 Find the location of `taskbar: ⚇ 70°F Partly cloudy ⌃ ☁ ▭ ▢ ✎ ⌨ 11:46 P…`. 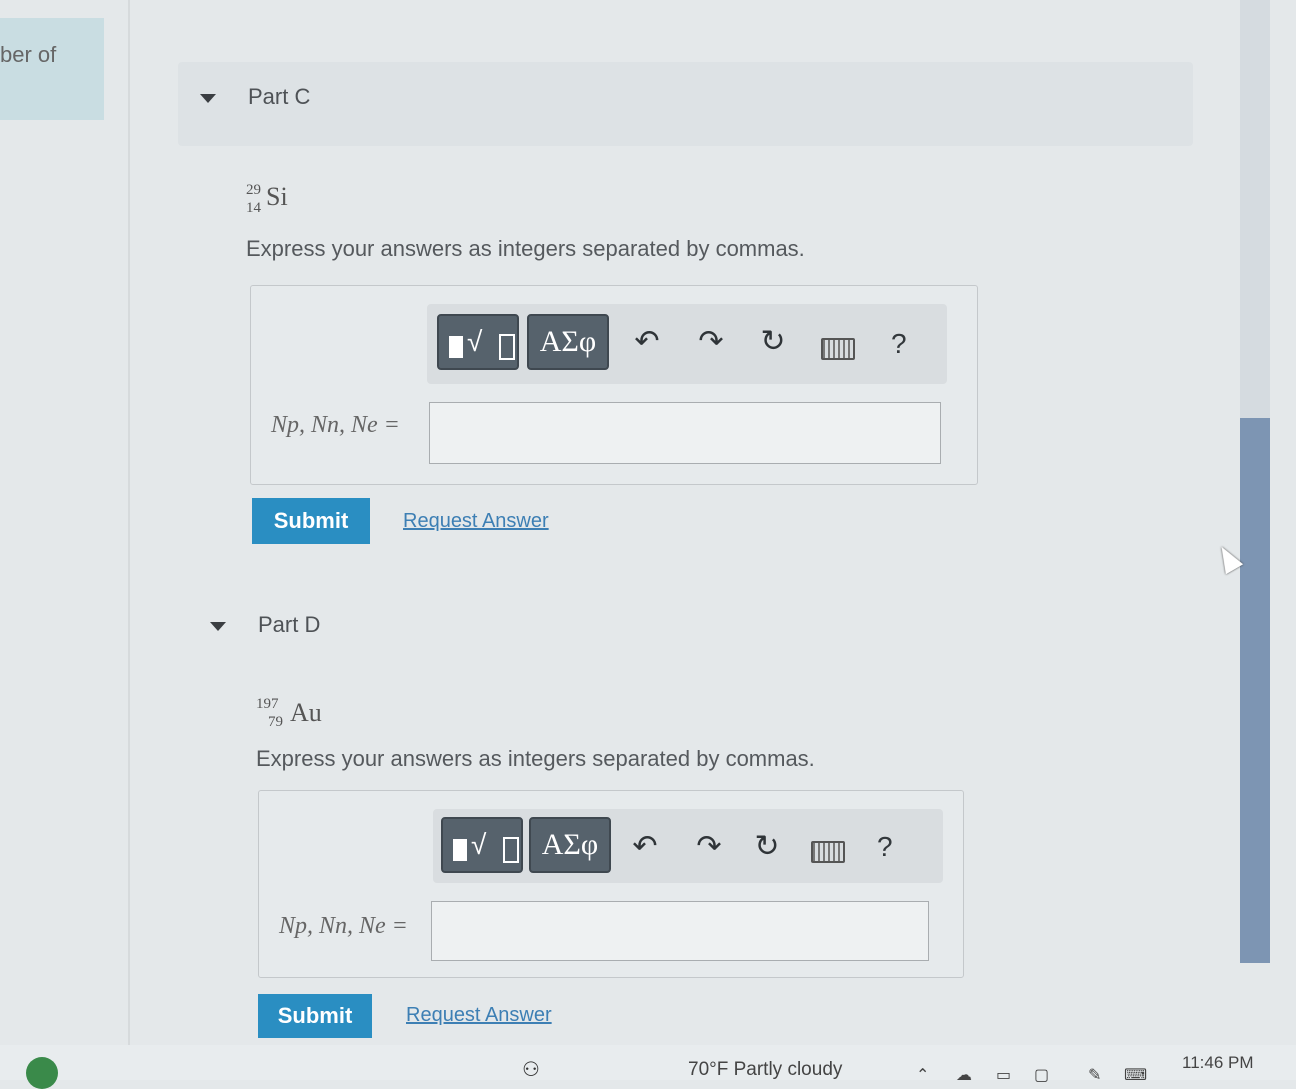

taskbar: ⚇ 70°F Partly cloudy ⌃ ☁ ▭ ▢ ✎ ⌨ 11:46 P… is located at coordinates (648, 1067).